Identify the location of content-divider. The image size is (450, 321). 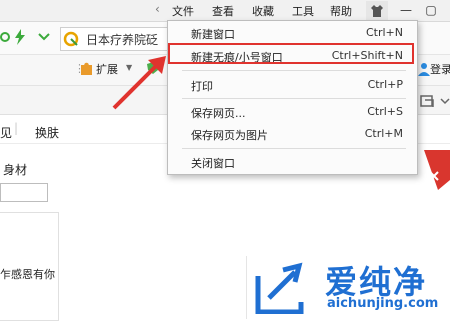
(246, 287).